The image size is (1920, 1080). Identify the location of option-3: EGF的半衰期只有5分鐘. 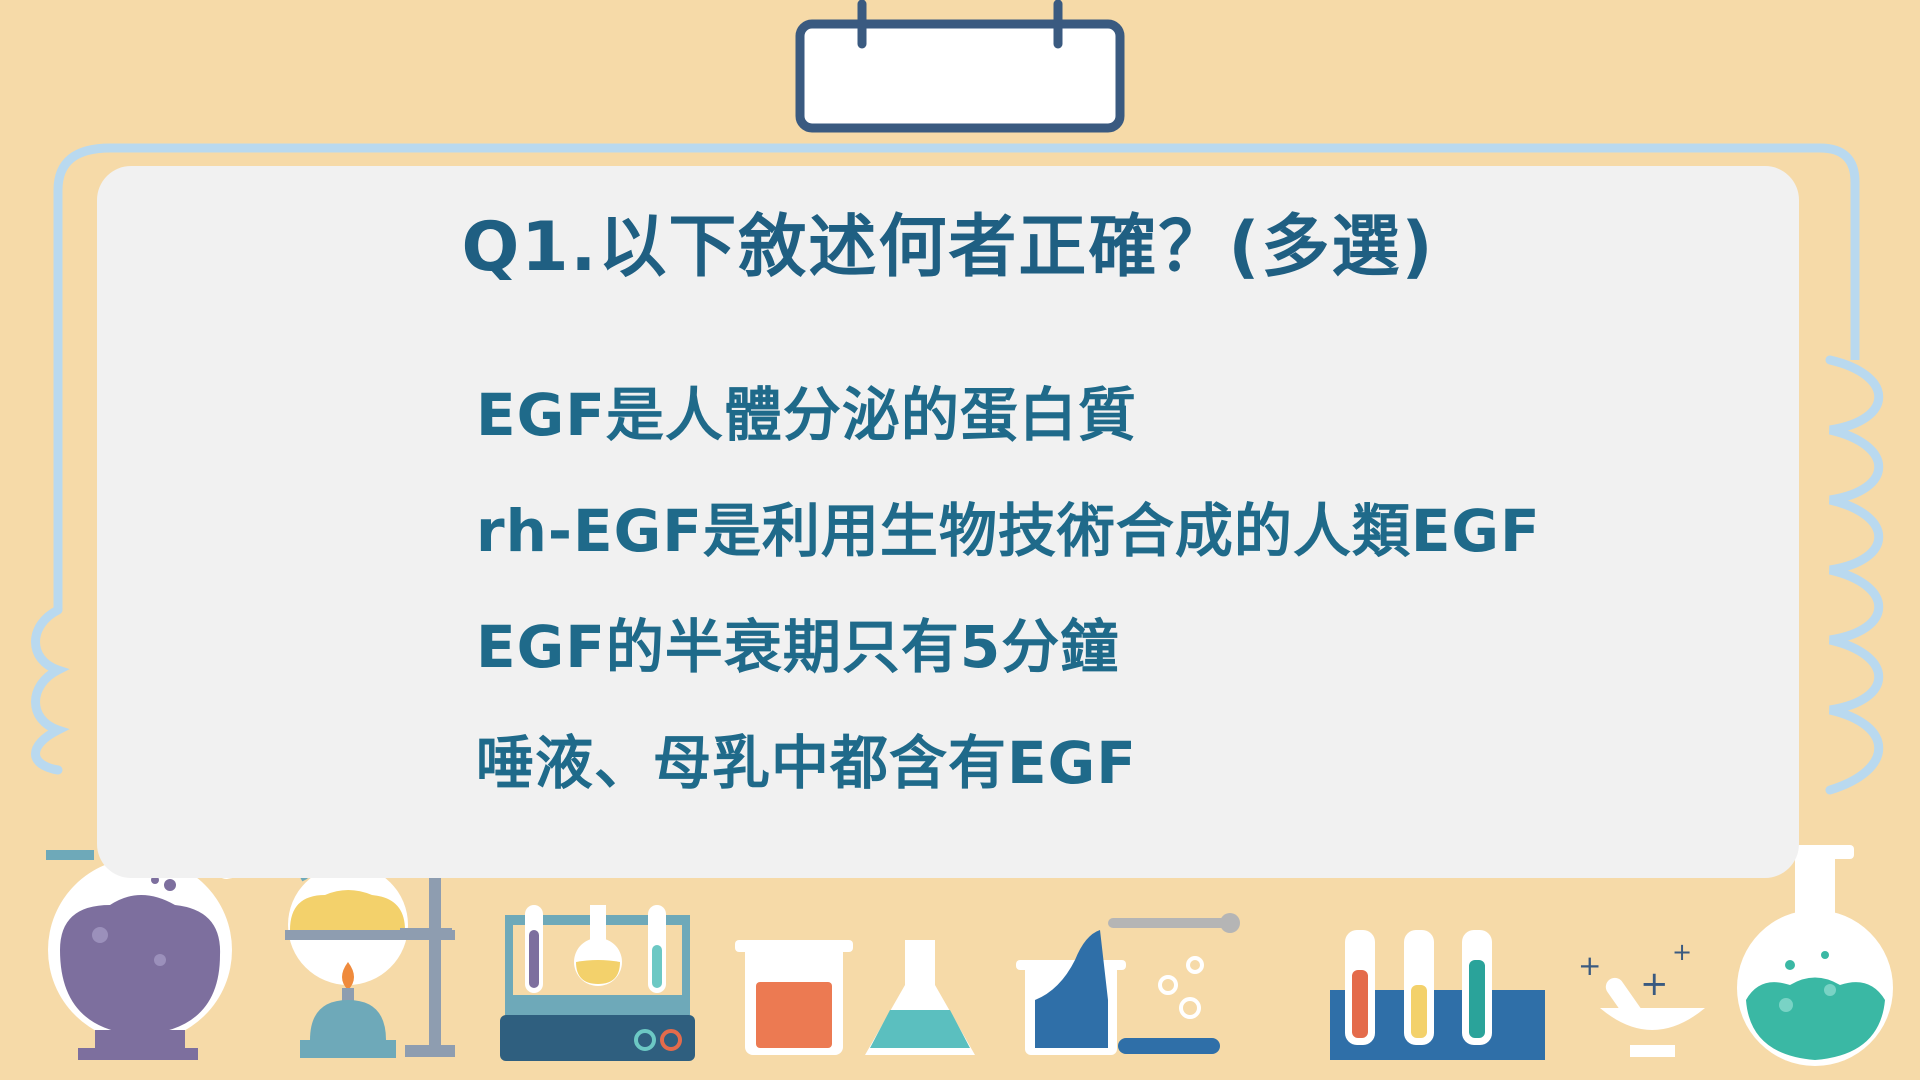
(798, 647).